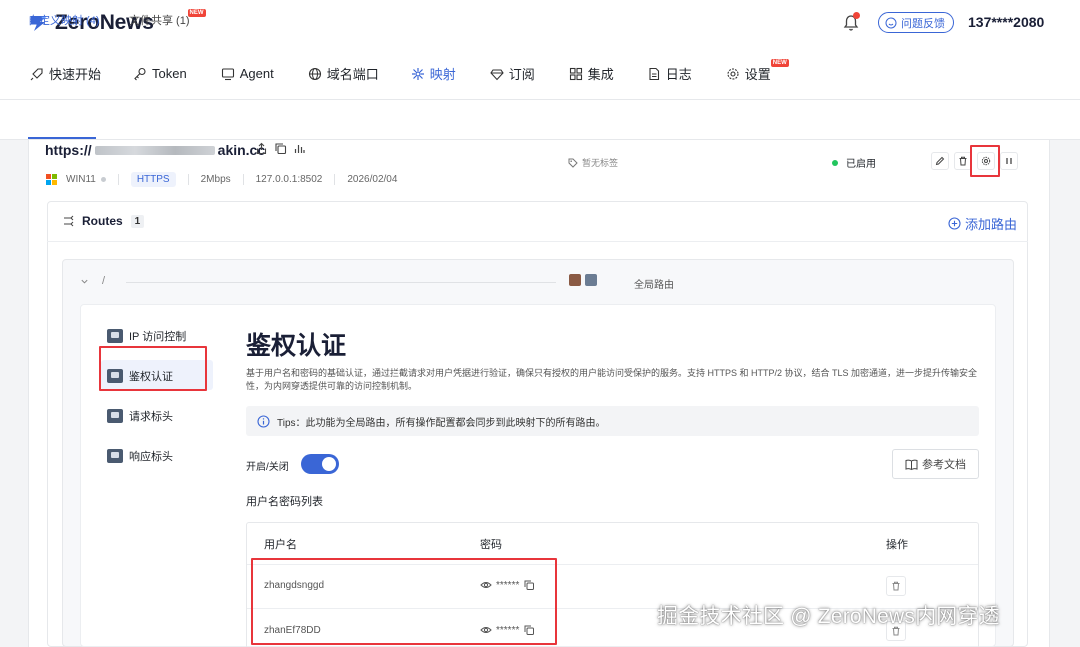 The width and height of the screenshot is (1080, 647). Describe the element at coordinates (409, 71) in the screenshot. I see `main-nav: 快速开始 Token Agent 域名端口 映射 订阅 集成 日志 设置 NEW` at that location.